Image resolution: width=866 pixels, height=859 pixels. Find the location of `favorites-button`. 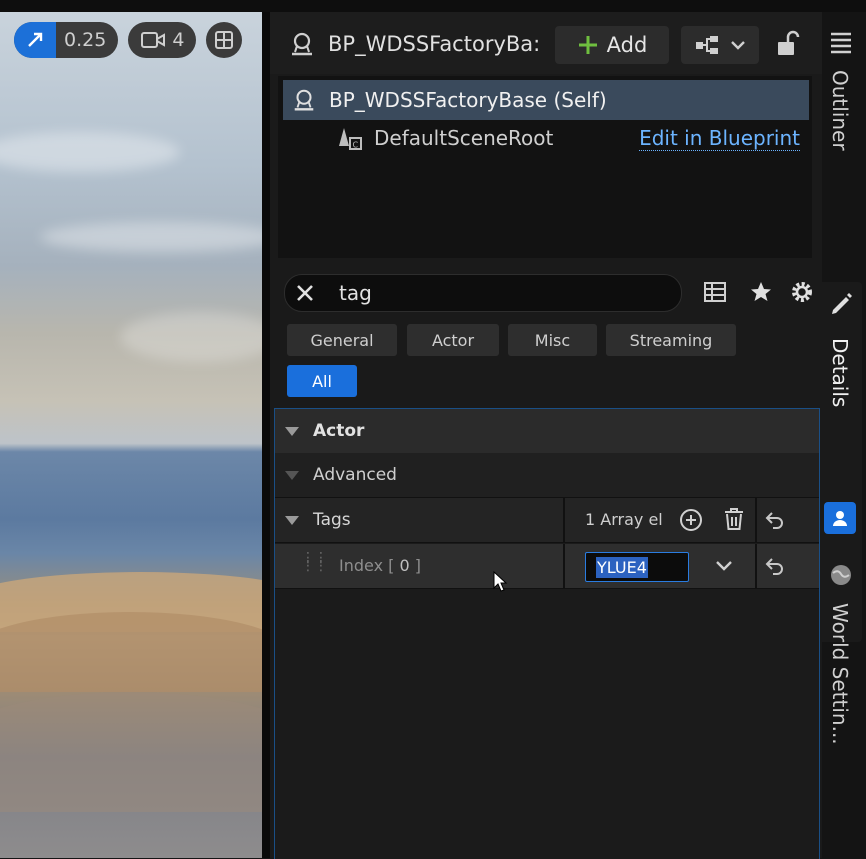

favorites-button is located at coordinates (761, 292).